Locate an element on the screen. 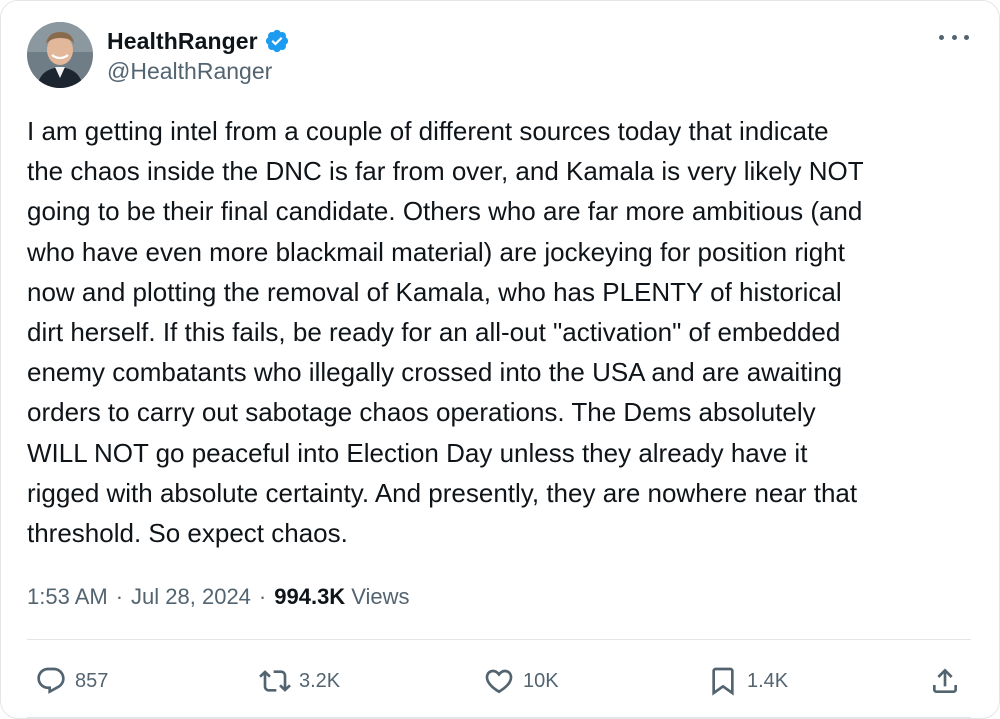 The image size is (1000, 719). author-names: HealthRanger @HealthRanger is located at coordinates (198, 55).